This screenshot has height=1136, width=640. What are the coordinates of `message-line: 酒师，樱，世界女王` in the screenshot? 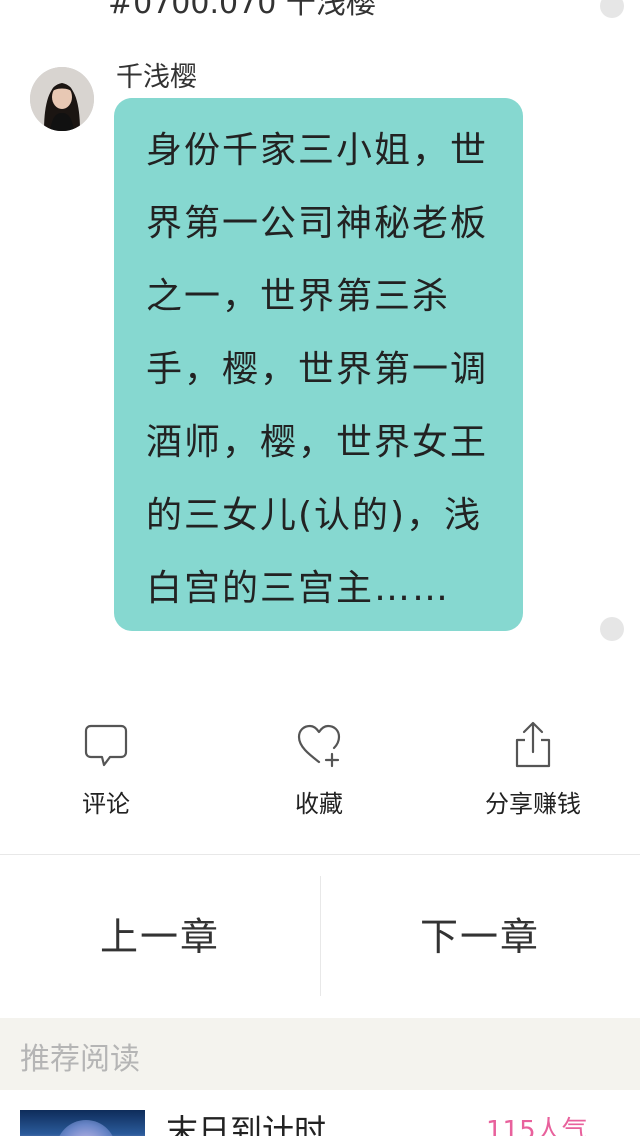 It's located at (317, 442).